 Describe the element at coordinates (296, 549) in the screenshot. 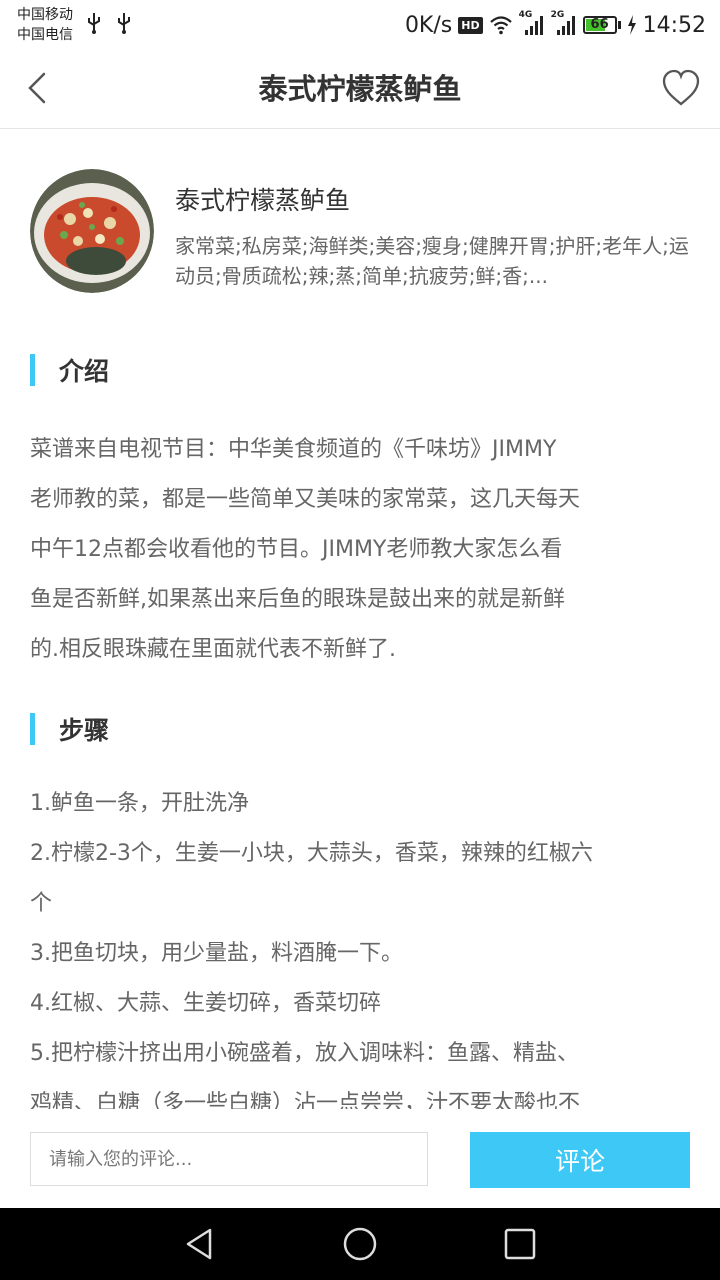

I see `intro-line: 中午12点都会收看他的节目。JIMMY老师教大家怎么看` at that location.